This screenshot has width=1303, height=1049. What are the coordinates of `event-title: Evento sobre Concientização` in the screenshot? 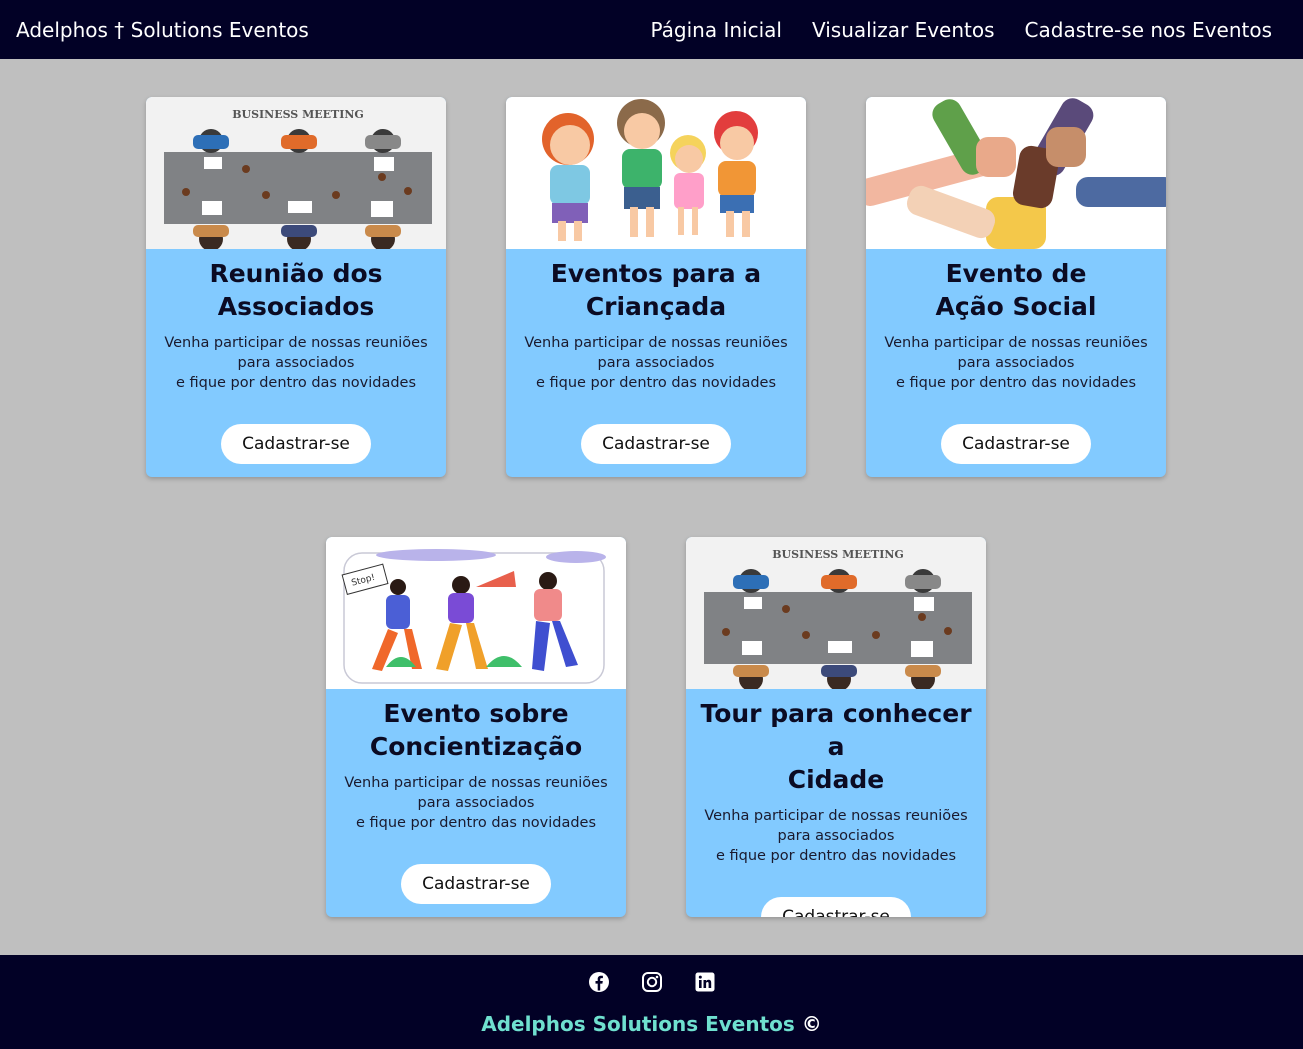 It's located at (476, 730).